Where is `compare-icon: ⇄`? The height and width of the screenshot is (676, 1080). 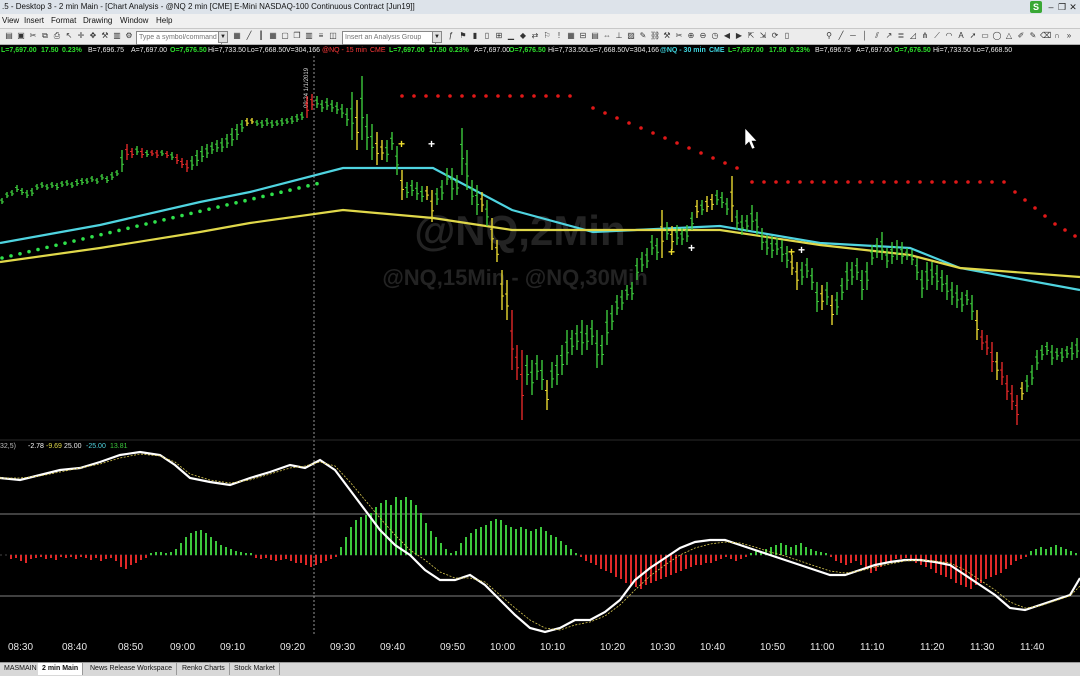
compare-icon: ⇄ is located at coordinates (535, 36).